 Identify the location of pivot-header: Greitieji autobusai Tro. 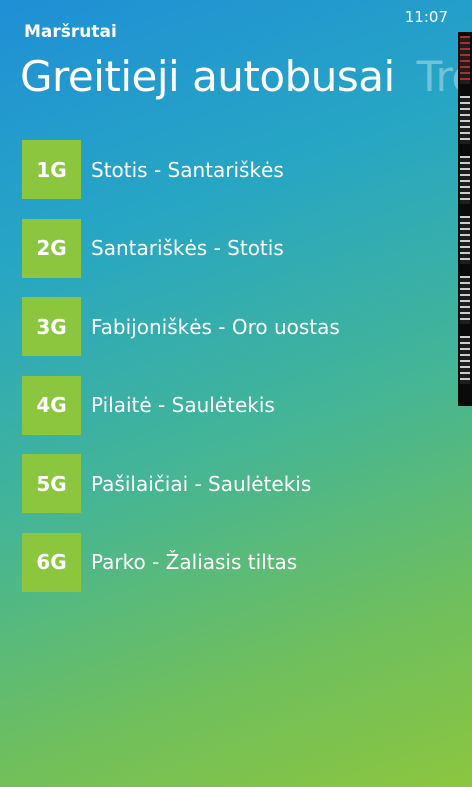
(246, 80).